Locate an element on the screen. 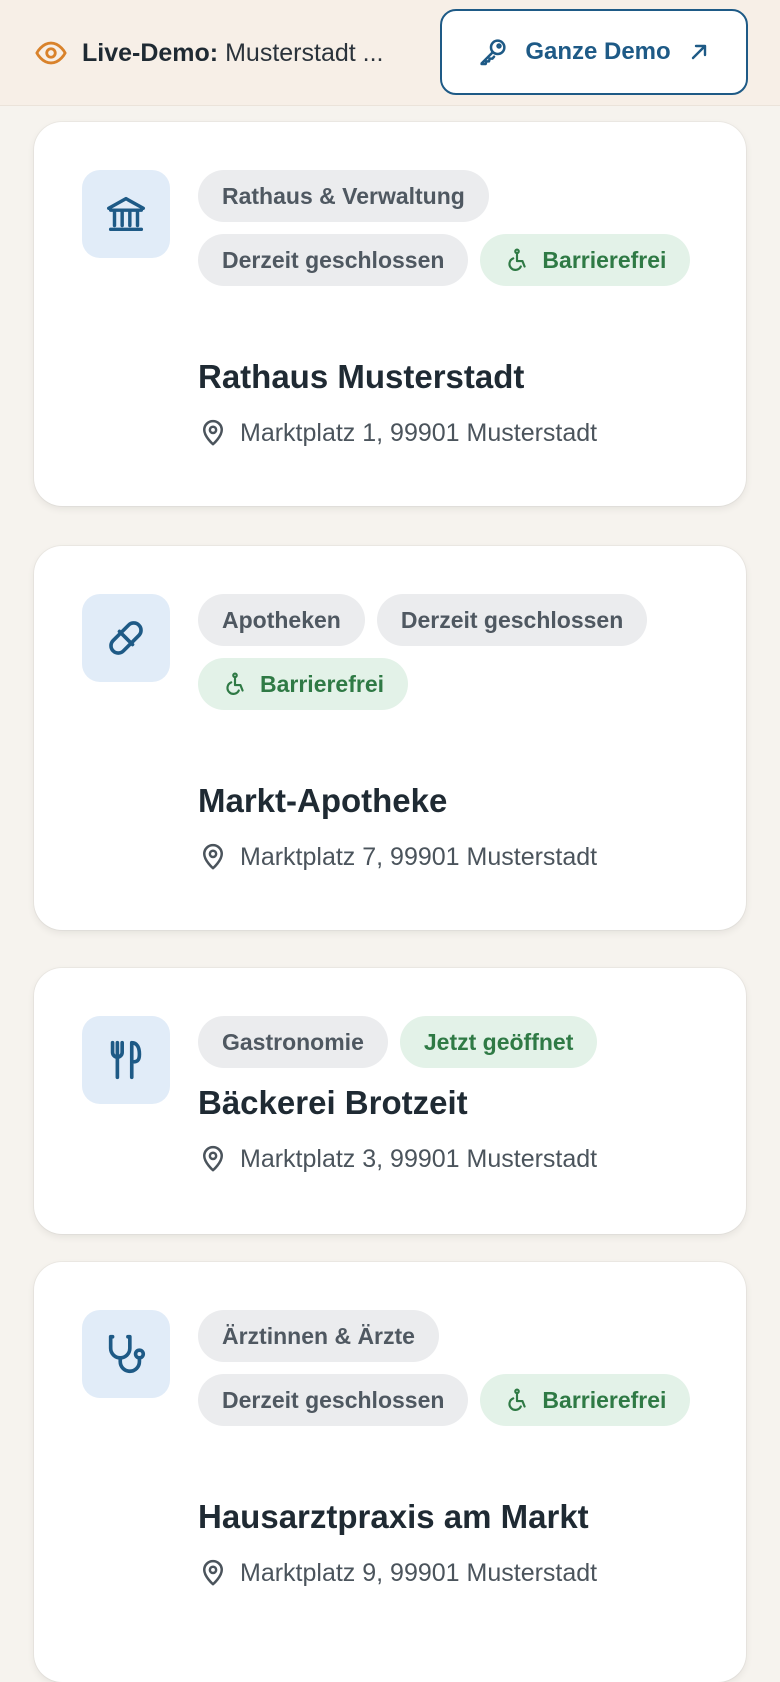 This screenshot has width=780, height=1682. place-address: Marktplatz 1, 99901 Musterstadt is located at coordinates (397, 433).